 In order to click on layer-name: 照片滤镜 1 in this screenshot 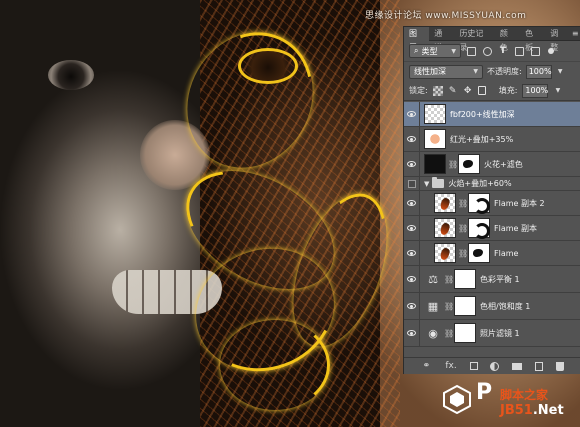, I will do `click(500, 333)`.